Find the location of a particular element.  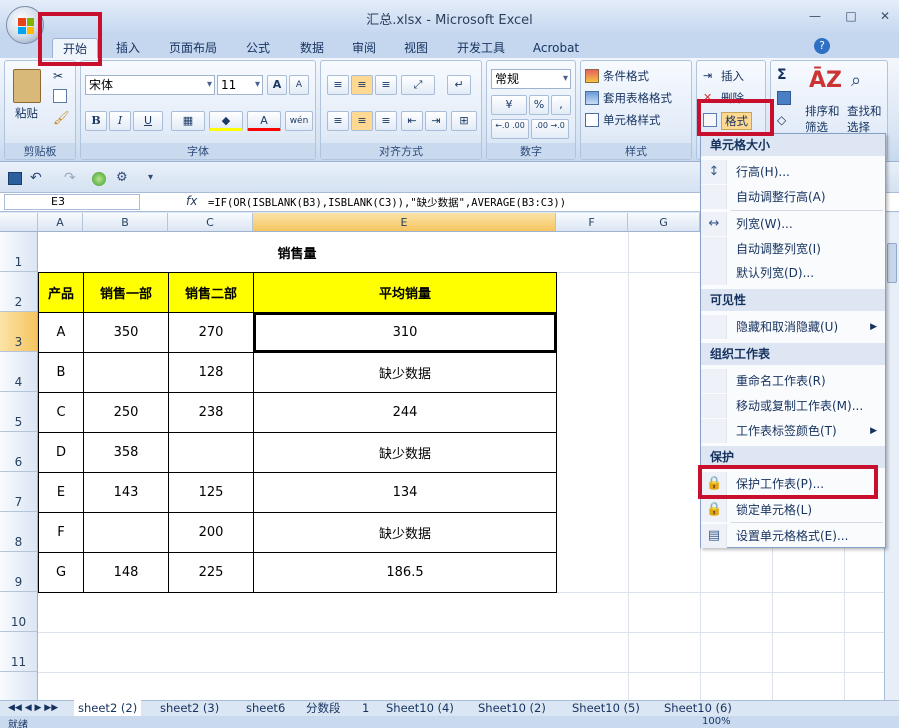

column-header-f: F is located at coordinates (592, 222).